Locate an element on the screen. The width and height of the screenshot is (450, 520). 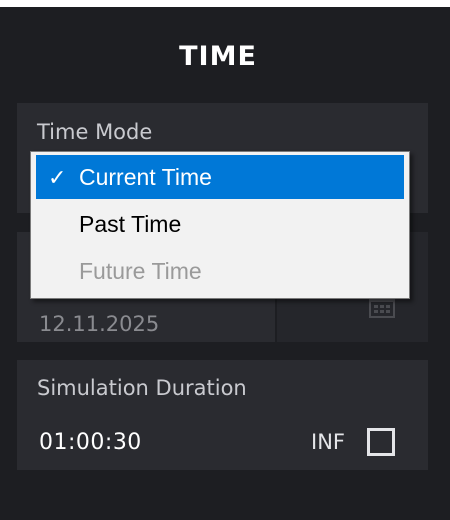
duration-field: 01:00:30 is located at coordinates (90, 442).